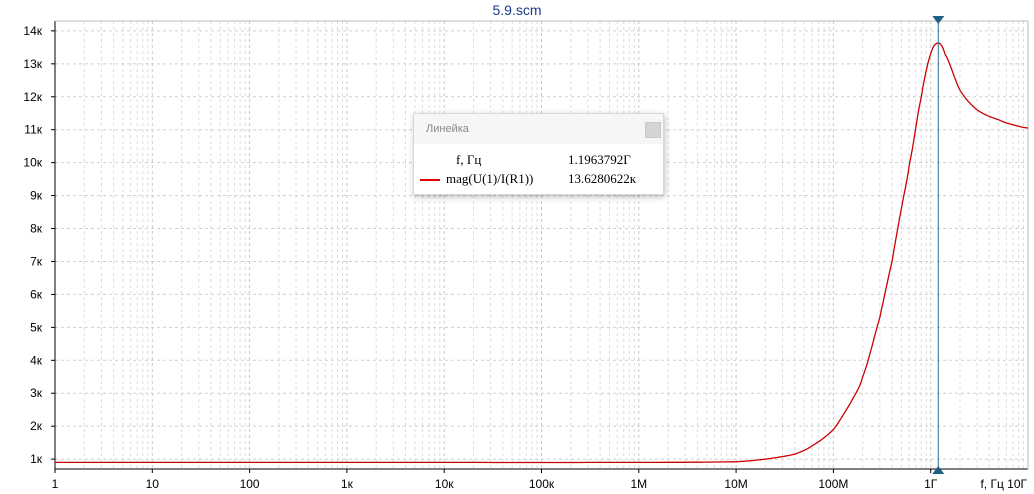  What do you see at coordinates (36, 426) in the screenshot?
I see `y-tick-label: 2к` at bounding box center [36, 426].